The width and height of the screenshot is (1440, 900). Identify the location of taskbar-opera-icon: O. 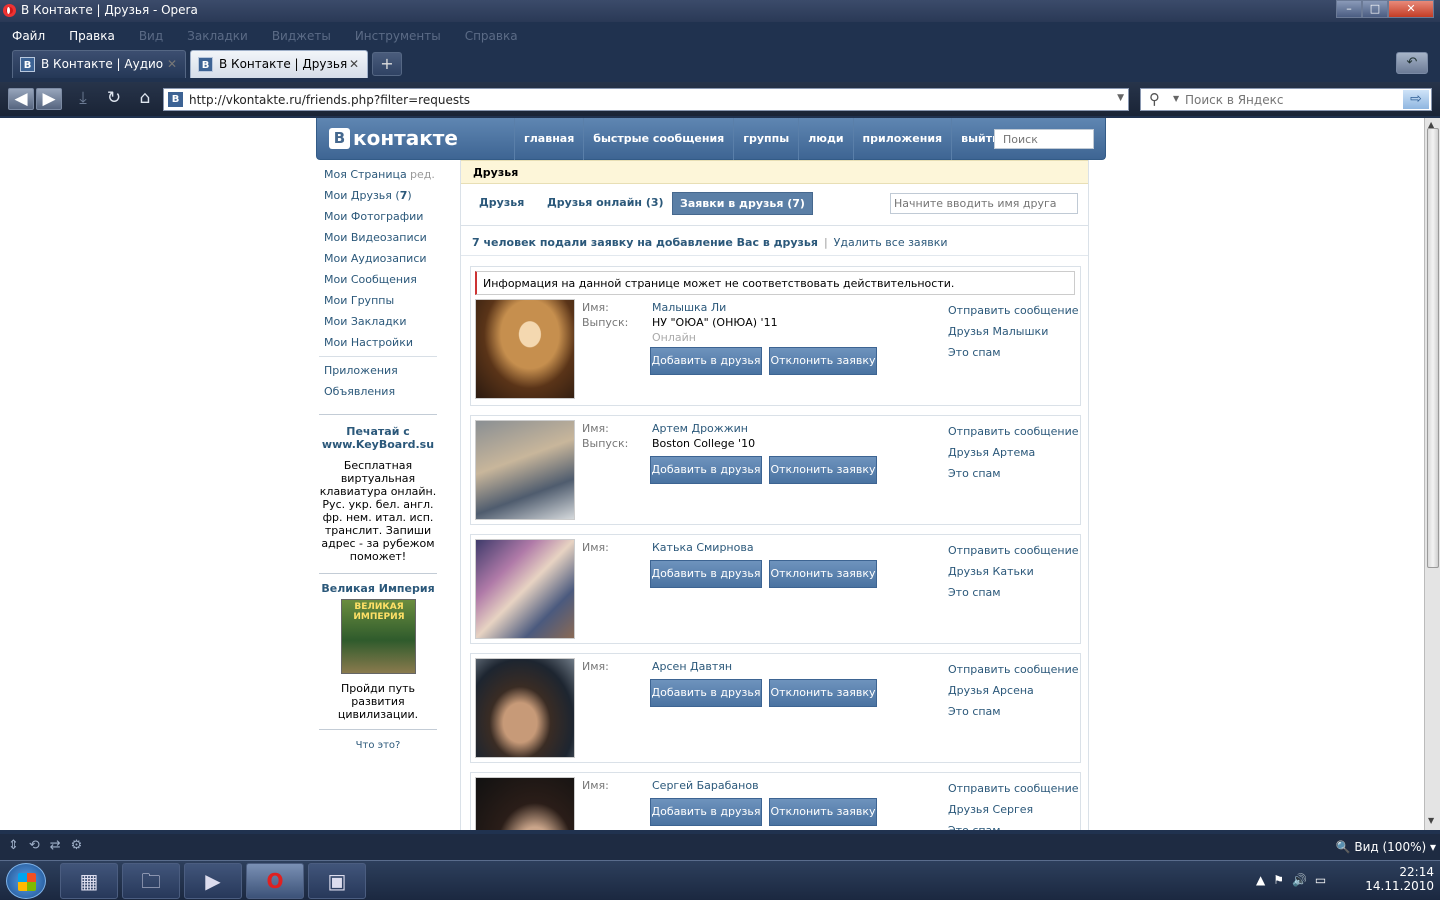
(275, 881).